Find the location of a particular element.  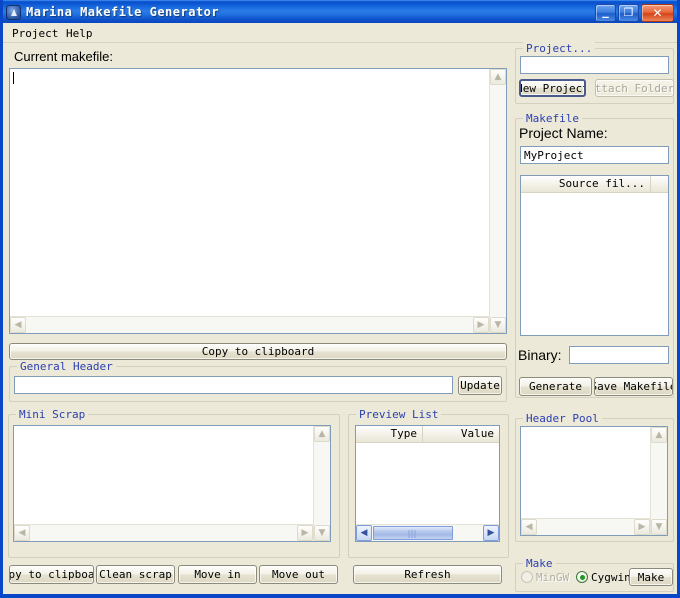

close-icon: ✕ is located at coordinates (657, 13).